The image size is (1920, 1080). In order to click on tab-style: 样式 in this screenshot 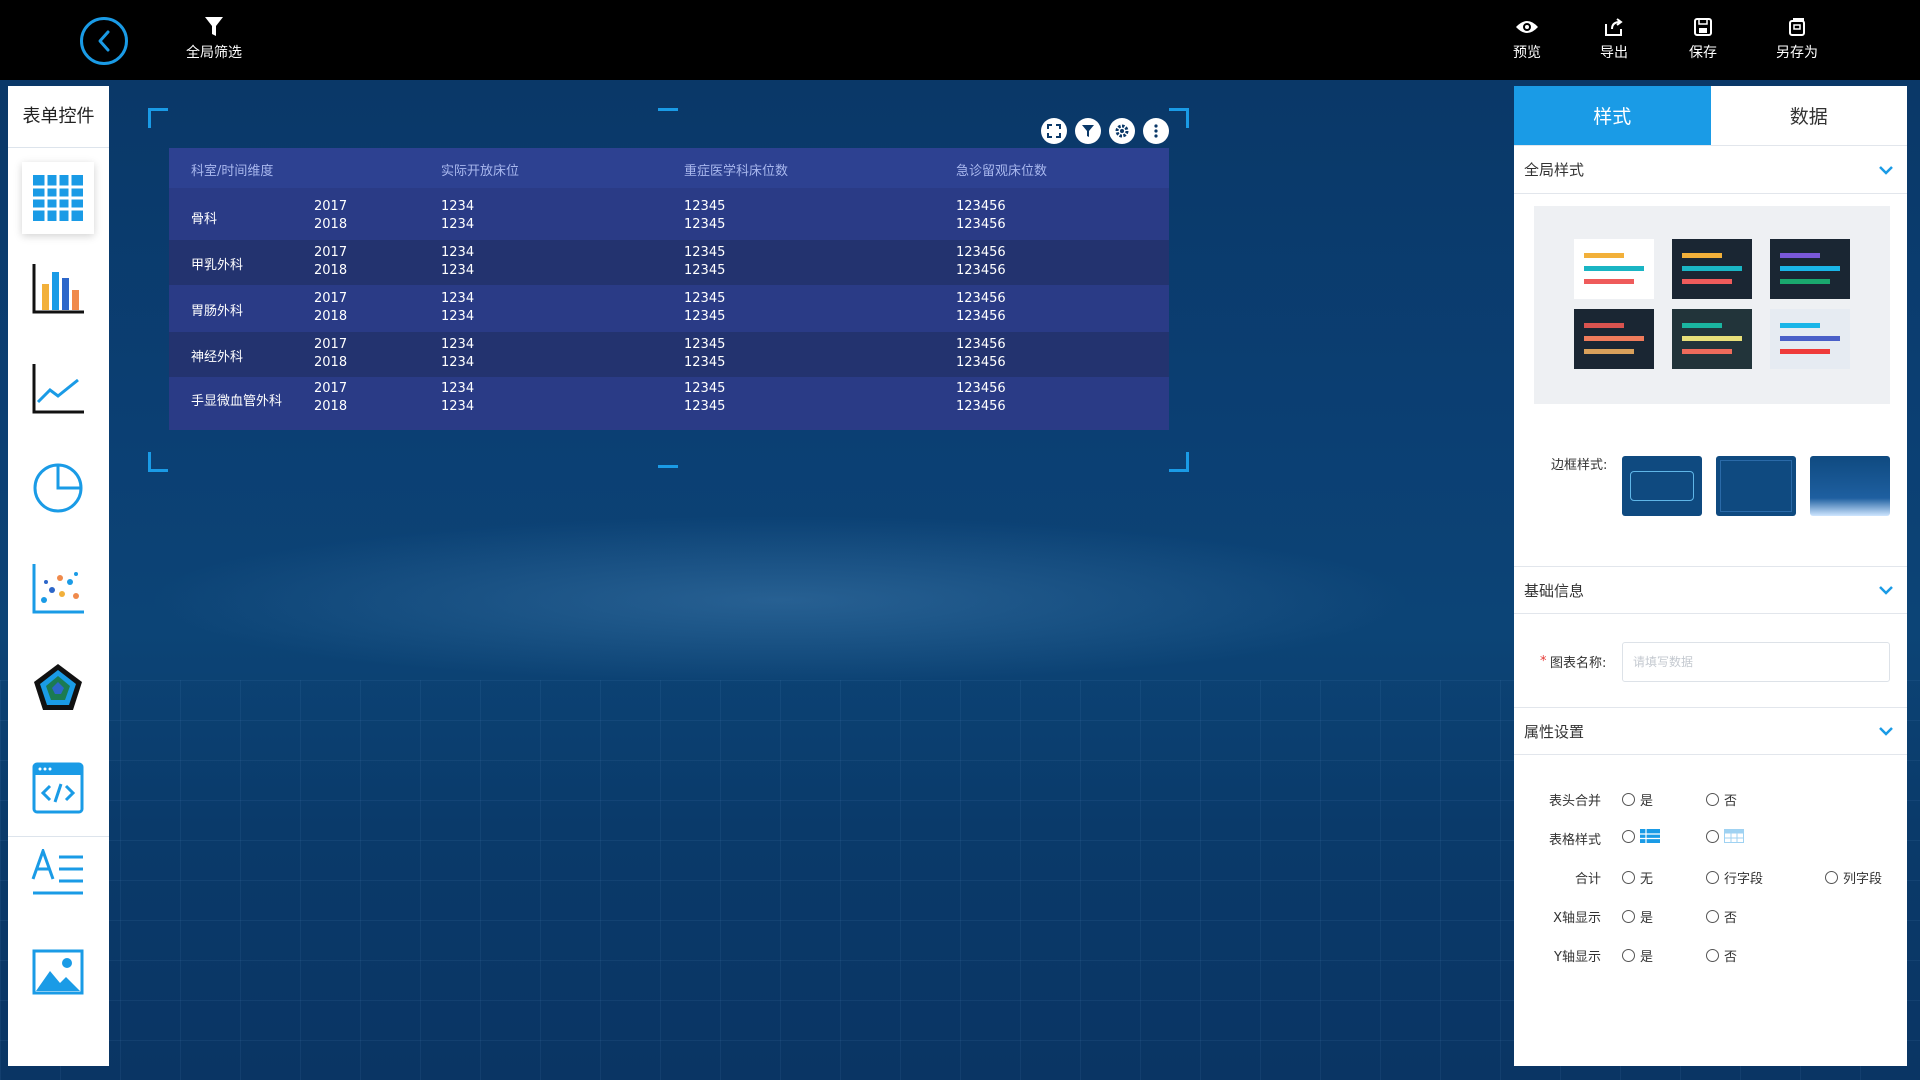, I will do `click(1612, 115)`.